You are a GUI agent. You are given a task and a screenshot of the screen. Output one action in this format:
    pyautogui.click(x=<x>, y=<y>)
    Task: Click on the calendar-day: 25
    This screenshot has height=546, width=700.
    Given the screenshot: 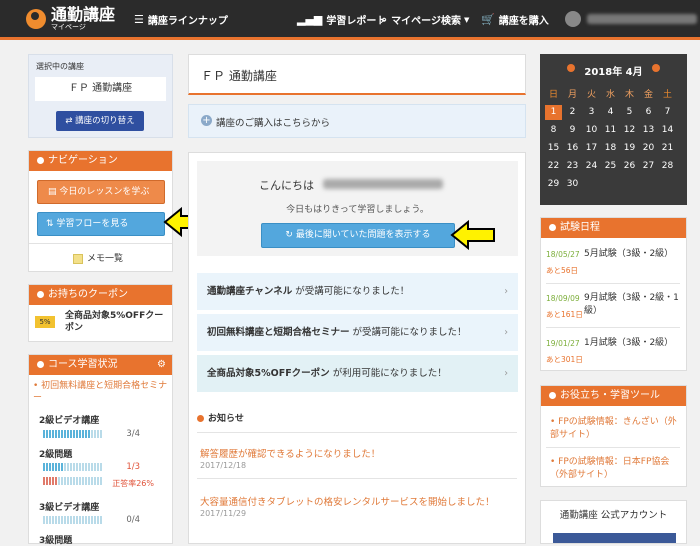 What is the action you would take?
    pyautogui.click(x=610, y=166)
    